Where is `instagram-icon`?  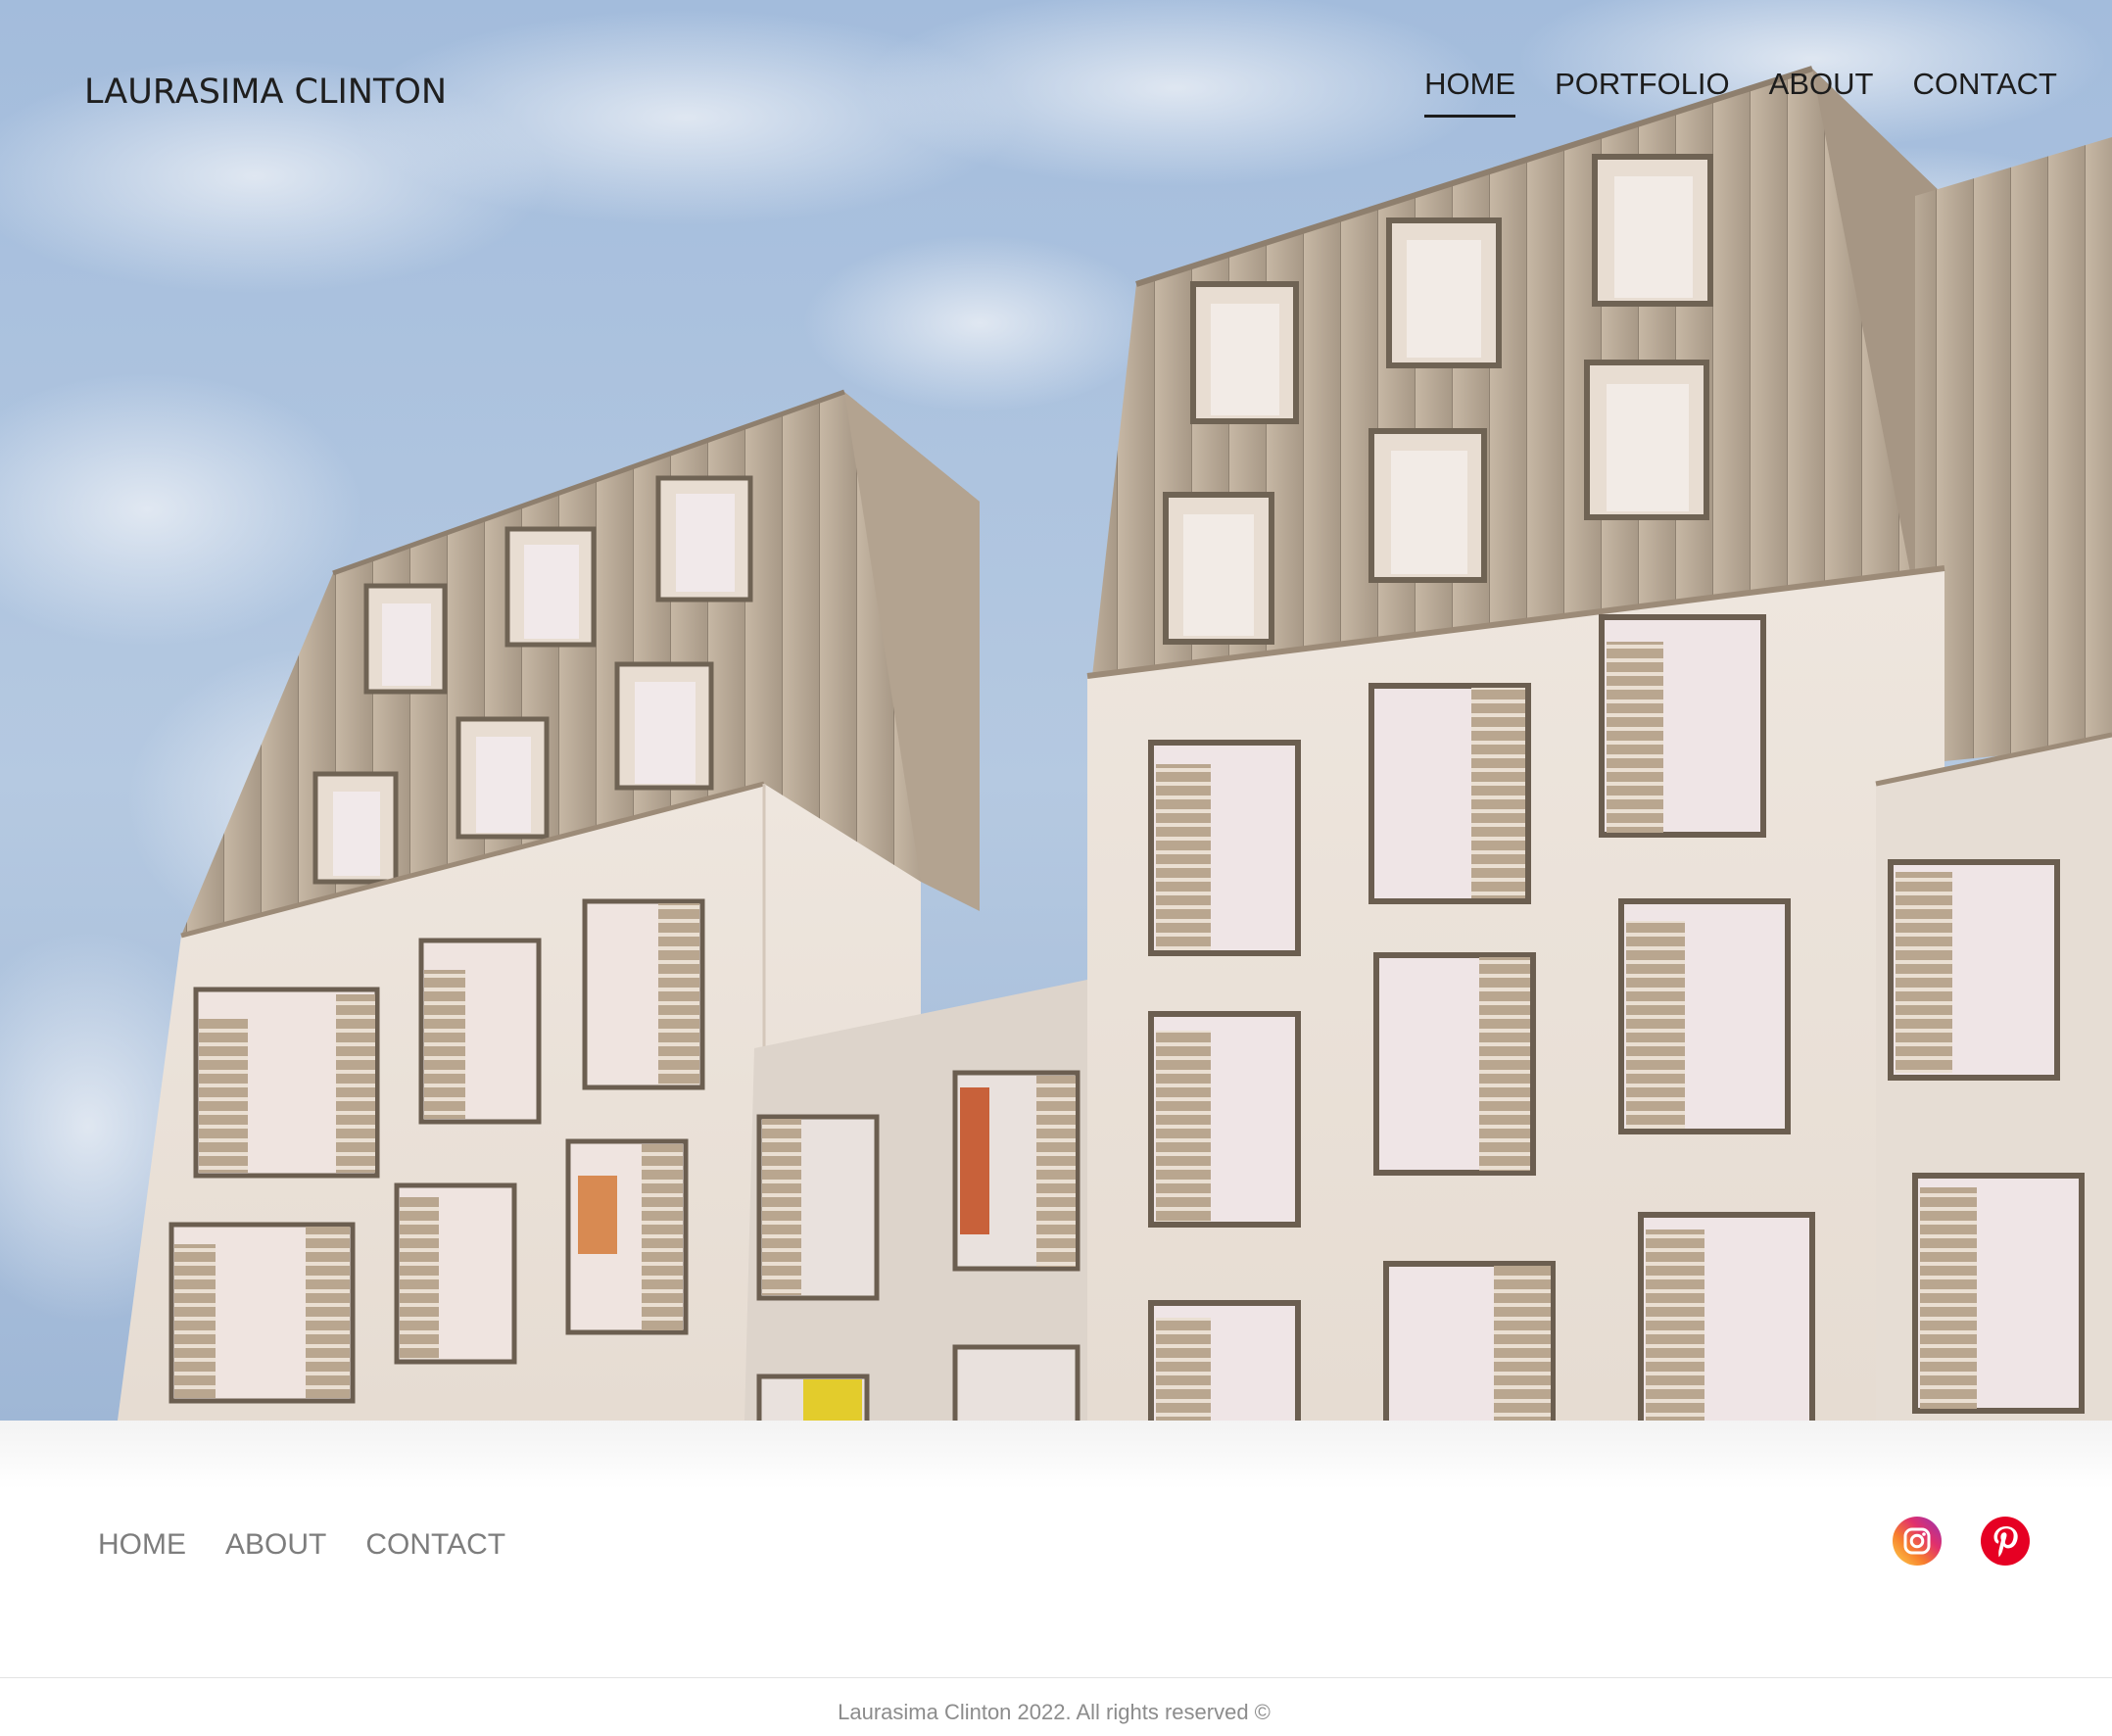 instagram-icon is located at coordinates (1917, 1542).